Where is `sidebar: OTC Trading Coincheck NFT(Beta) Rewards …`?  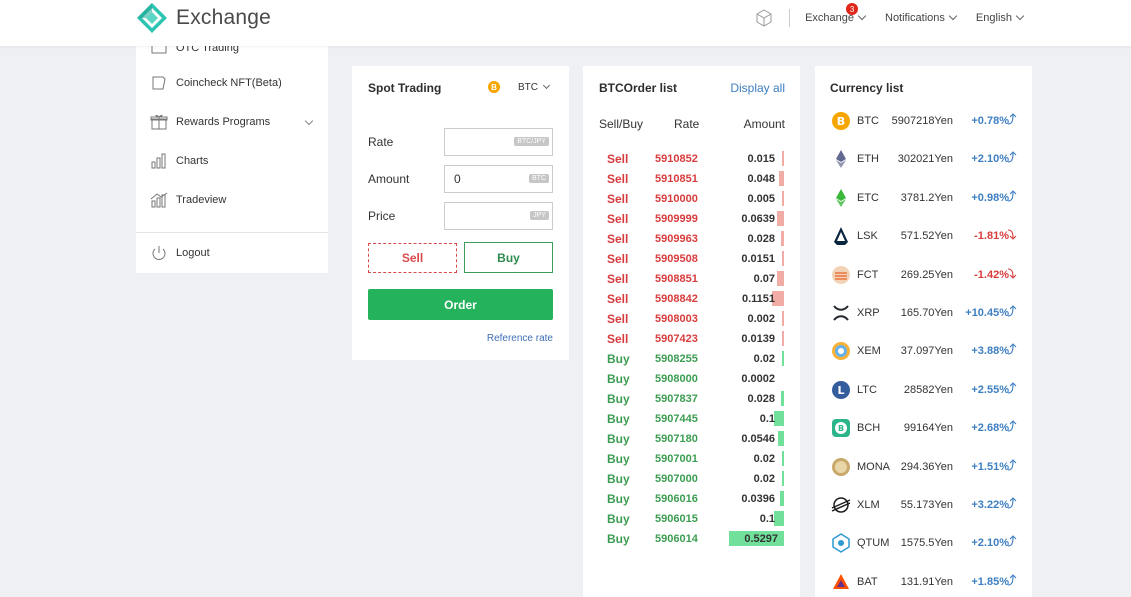 sidebar: OTC Trading Coincheck NFT(Beta) Rewards … is located at coordinates (232, 157).